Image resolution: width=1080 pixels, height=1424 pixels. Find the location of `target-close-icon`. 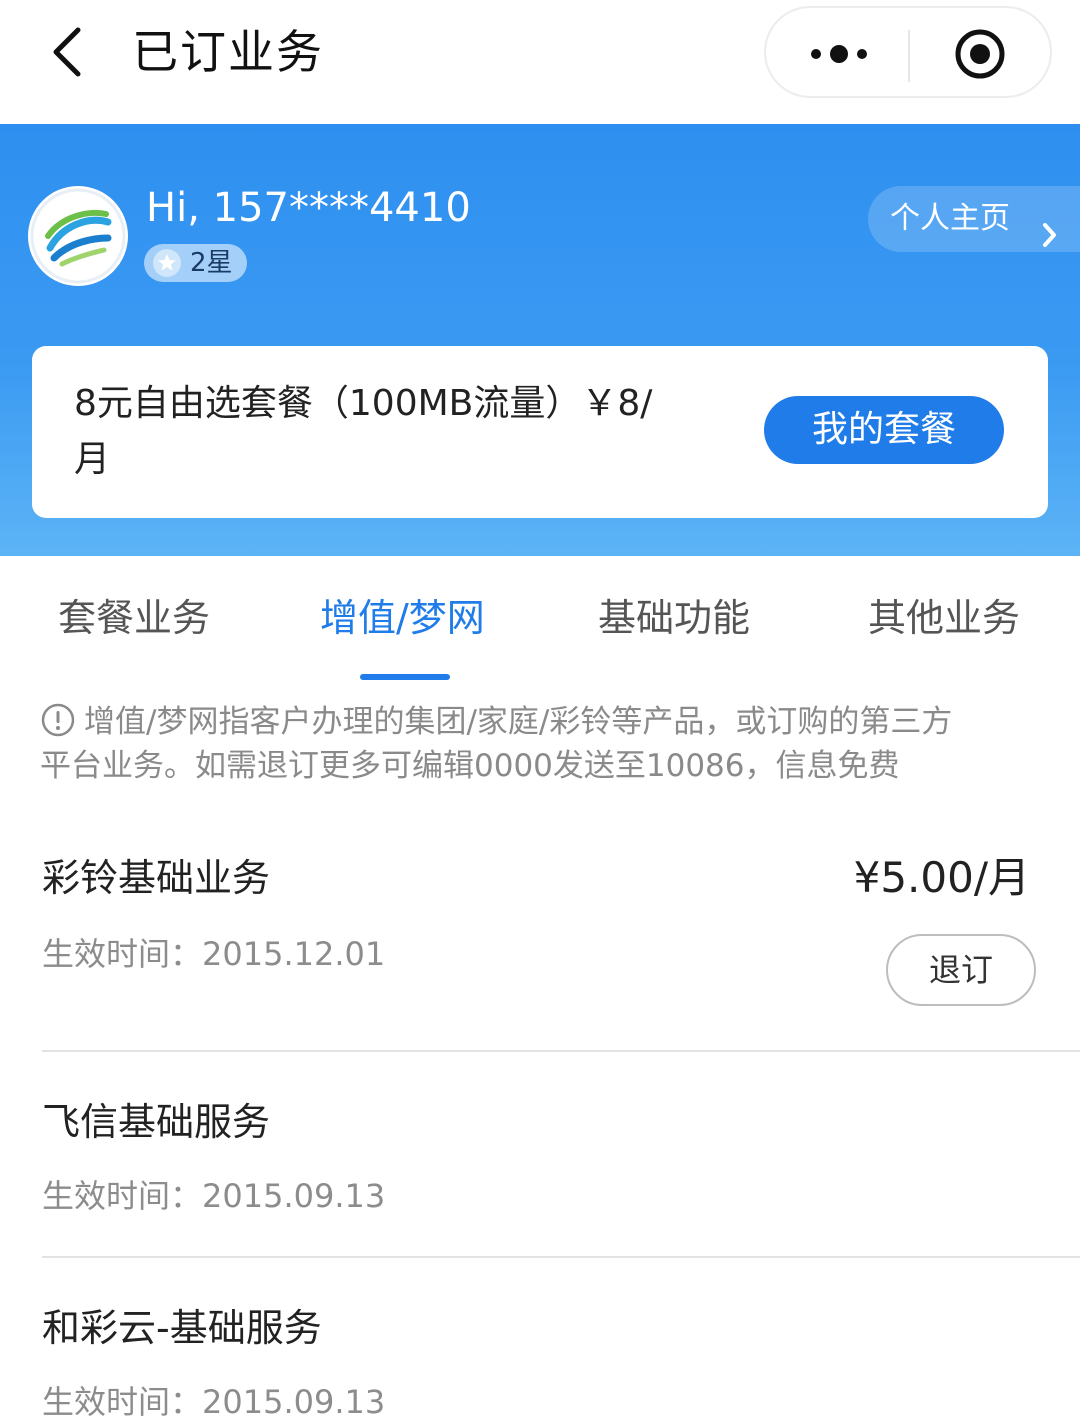

target-close-icon is located at coordinates (980, 54).